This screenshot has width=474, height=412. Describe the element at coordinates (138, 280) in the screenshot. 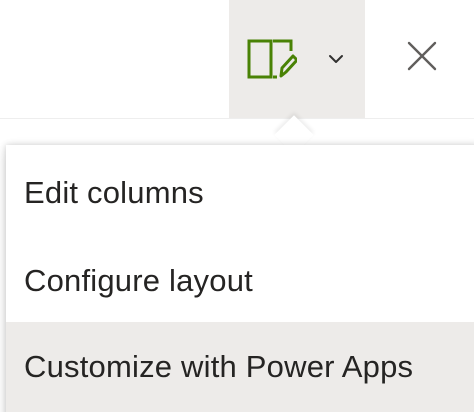

I see `menu-item-label: Configure layout` at that location.